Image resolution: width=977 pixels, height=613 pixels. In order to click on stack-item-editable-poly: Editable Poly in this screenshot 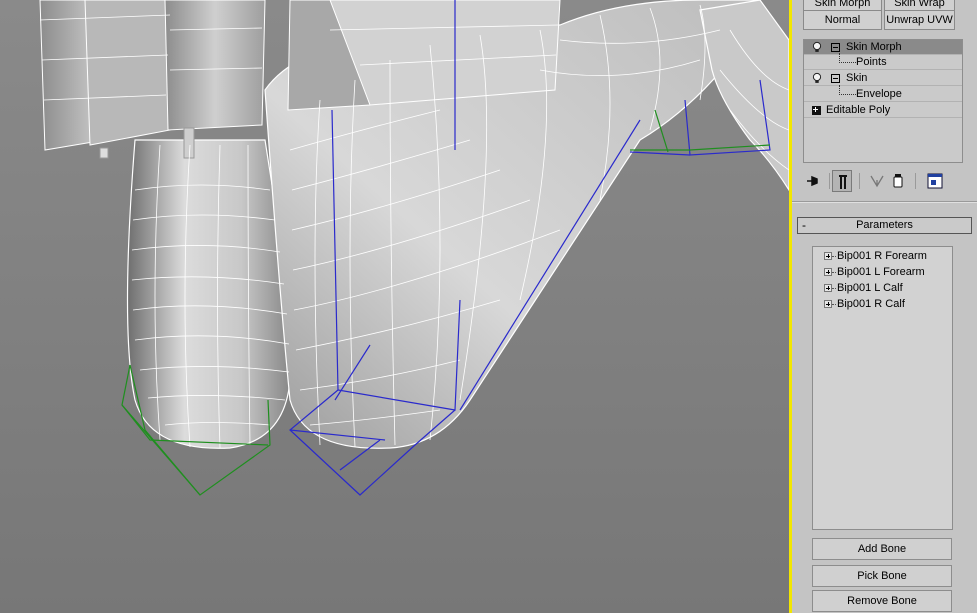, I will do `click(883, 110)`.